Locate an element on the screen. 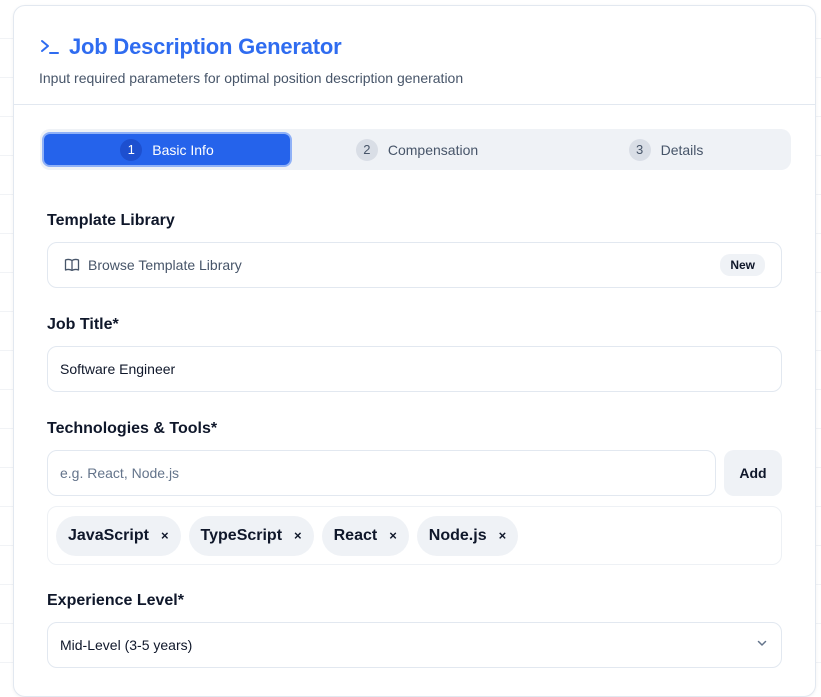 This screenshot has width=821, height=697. experience-level-select: Mid-Level (3-5 years) is located at coordinates (414, 645).